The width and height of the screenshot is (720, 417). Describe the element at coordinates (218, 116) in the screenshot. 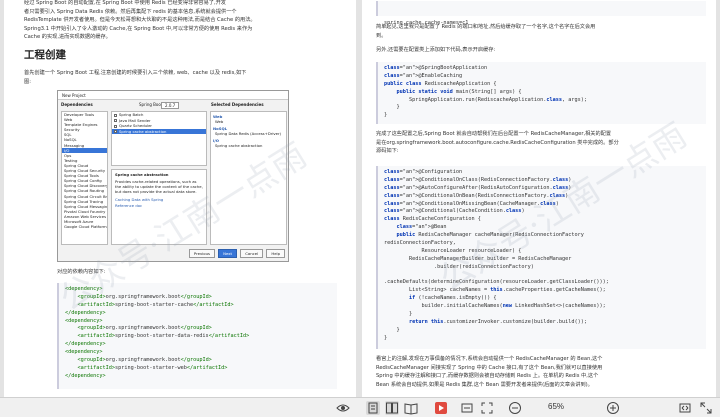

I see `selected-group-title: Web` at that location.